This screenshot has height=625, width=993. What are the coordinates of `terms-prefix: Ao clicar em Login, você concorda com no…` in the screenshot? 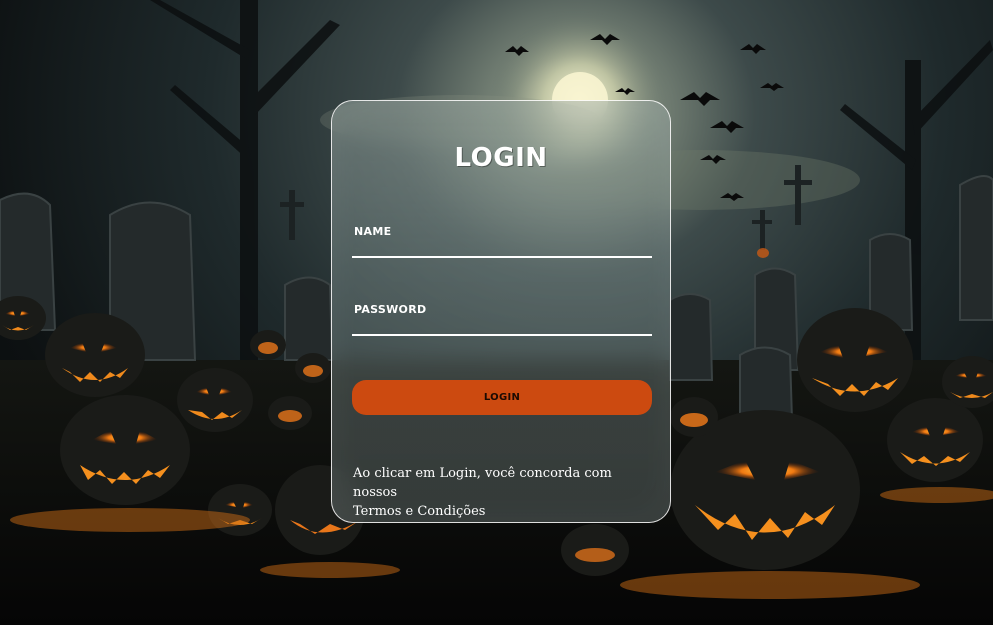 It's located at (482, 483).